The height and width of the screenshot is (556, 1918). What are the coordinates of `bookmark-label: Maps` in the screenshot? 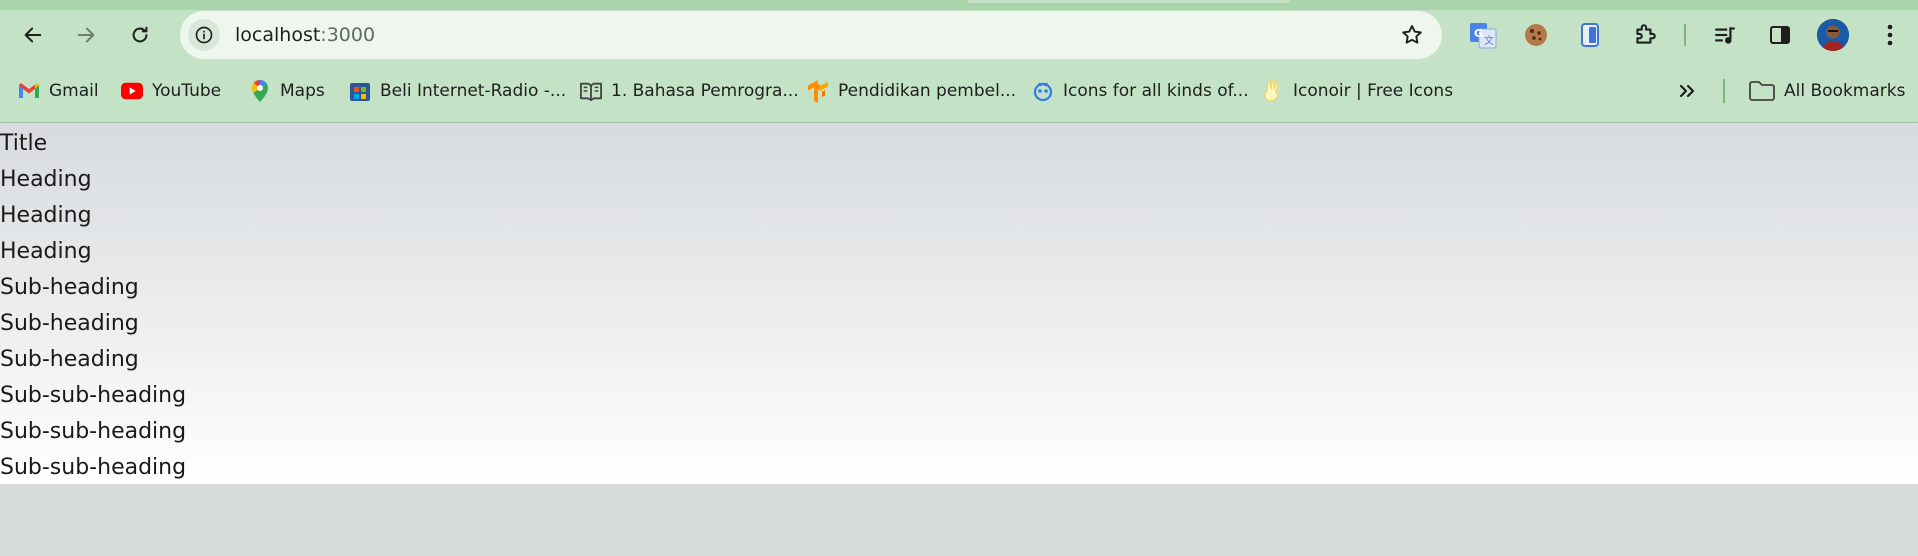 It's located at (302, 91).